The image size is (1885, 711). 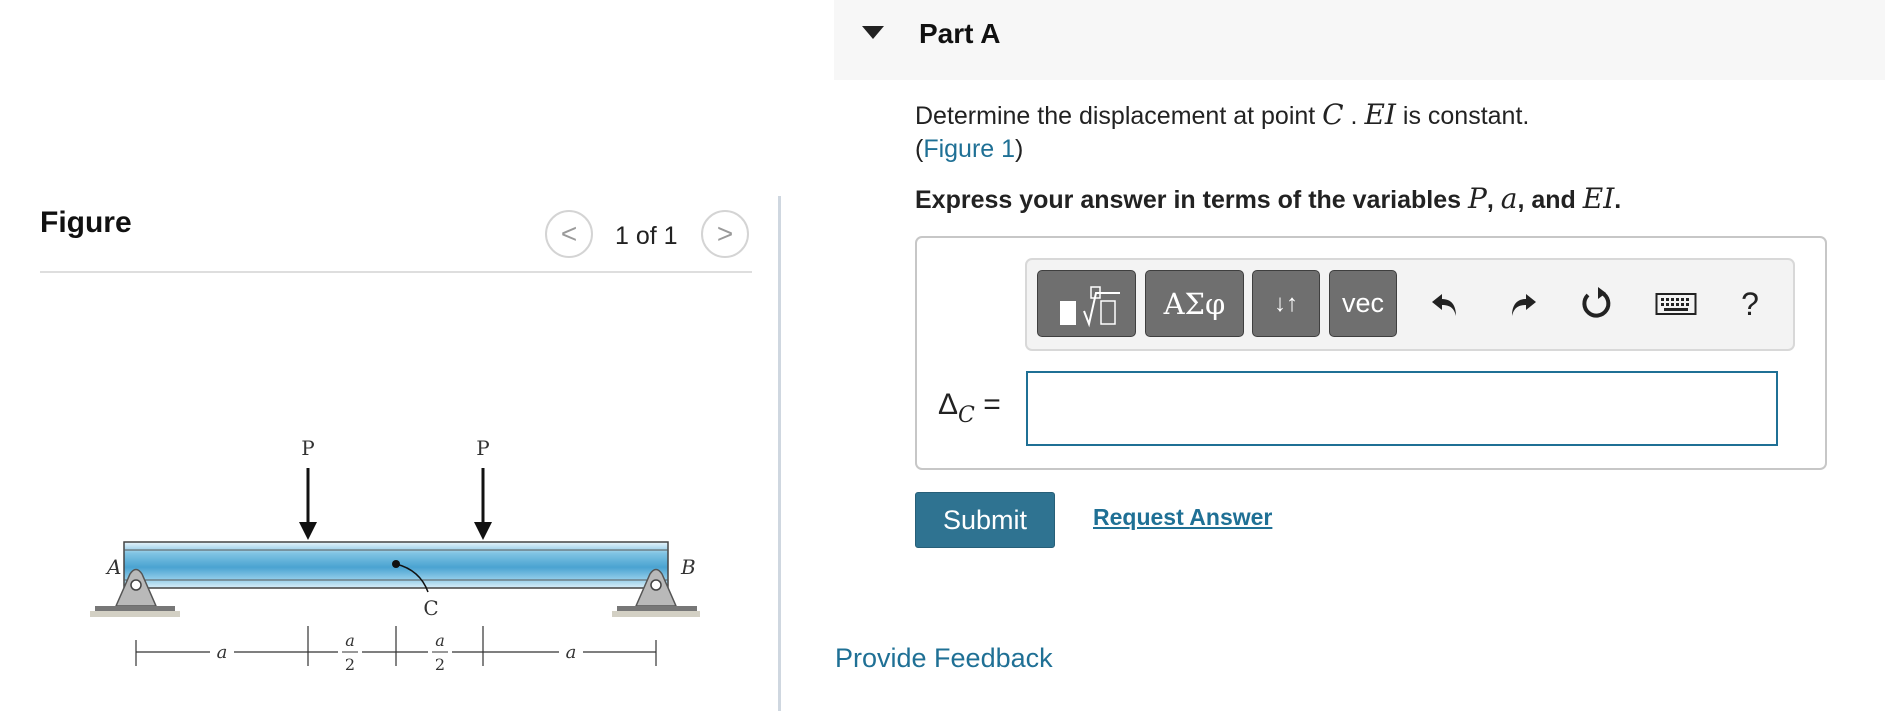 What do you see at coordinates (350, 640) in the screenshot?
I see `dimension-half-num-1: a` at bounding box center [350, 640].